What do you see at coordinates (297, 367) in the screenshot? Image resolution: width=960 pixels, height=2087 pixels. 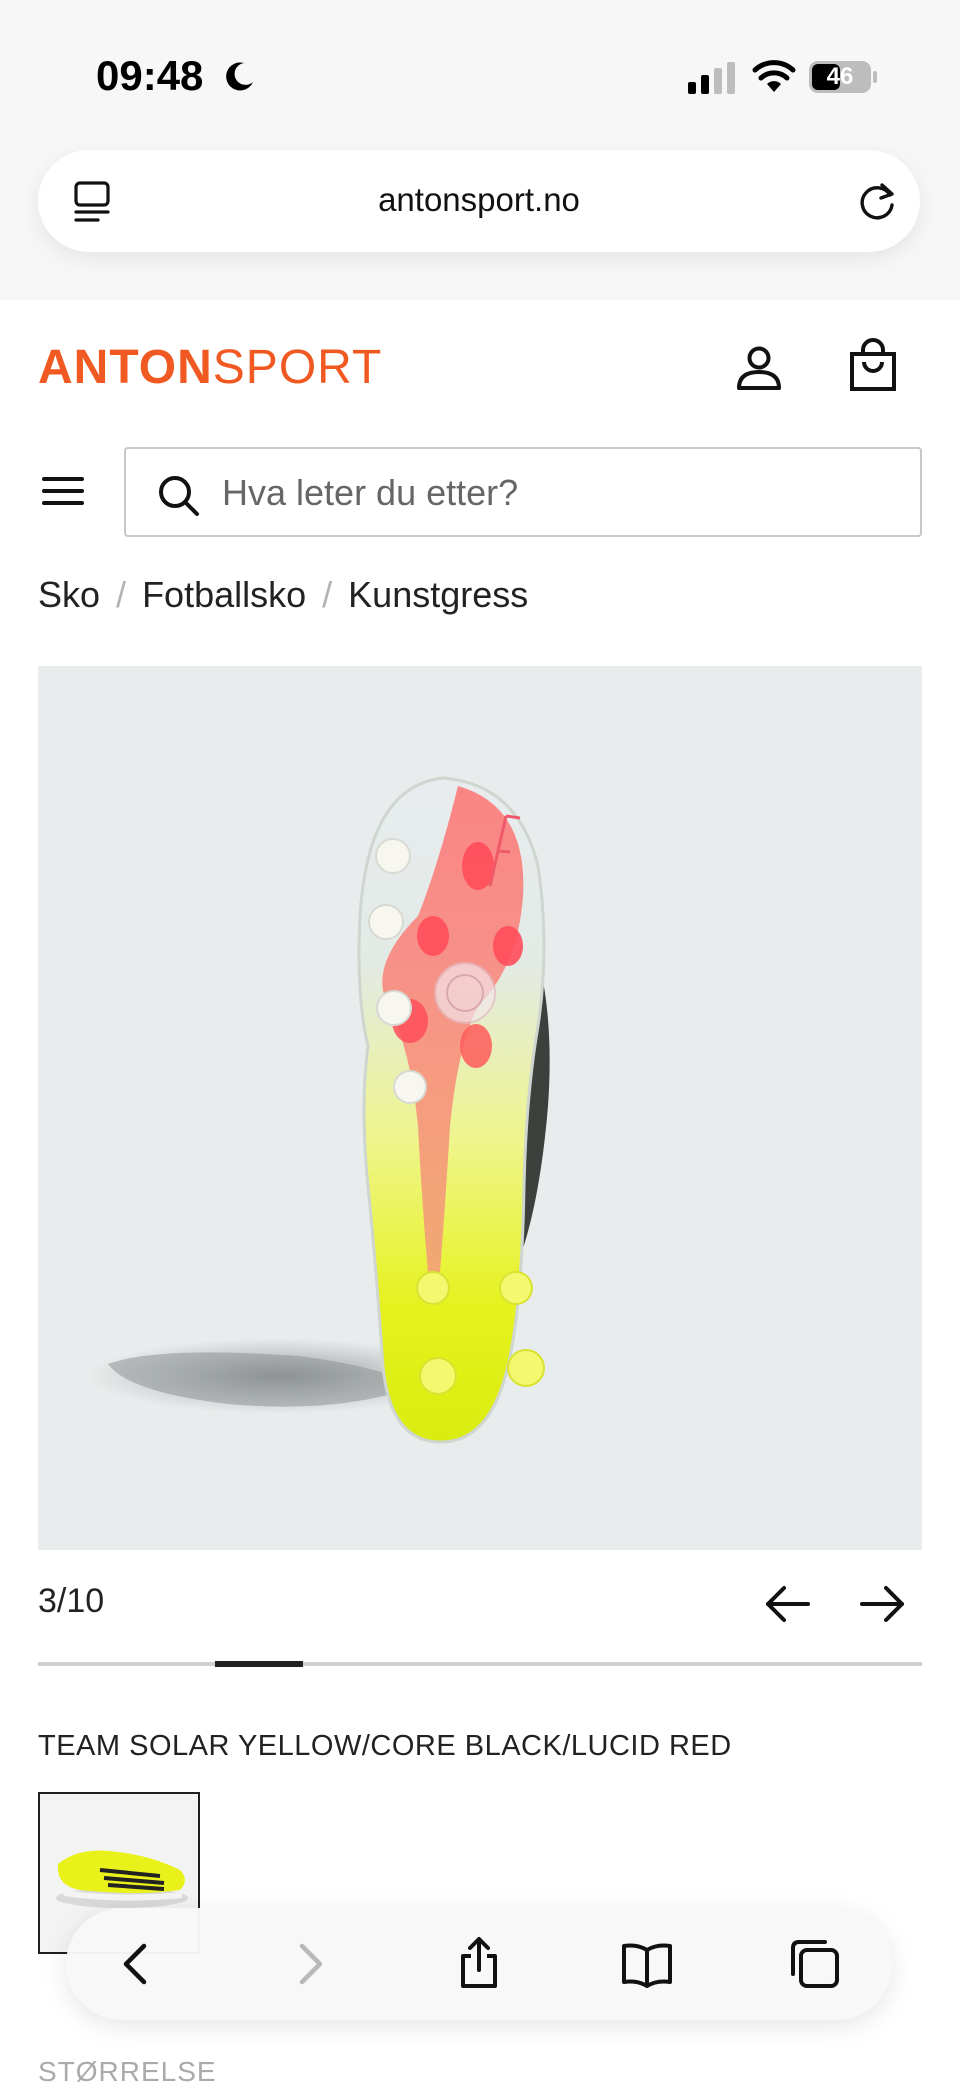 I see `logo-light-text: SPORT` at bounding box center [297, 367].